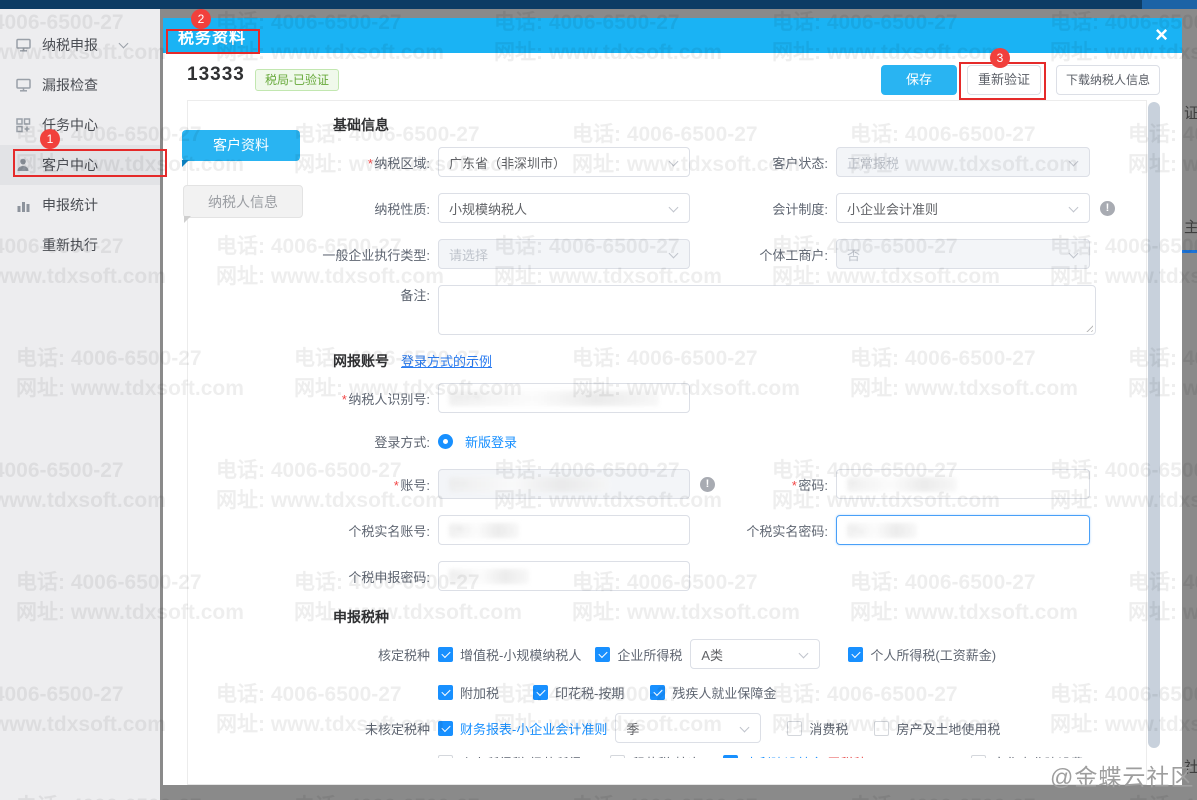  Describe the element at coordinates (23, 165) in the screenshot. I see `user-icon` at that location.